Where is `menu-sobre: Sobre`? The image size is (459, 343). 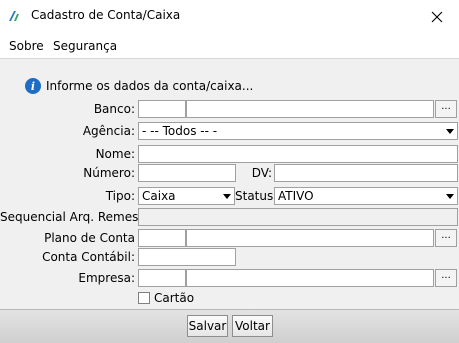 menu-sobre: Sobre is located at coordinates (26, 46).